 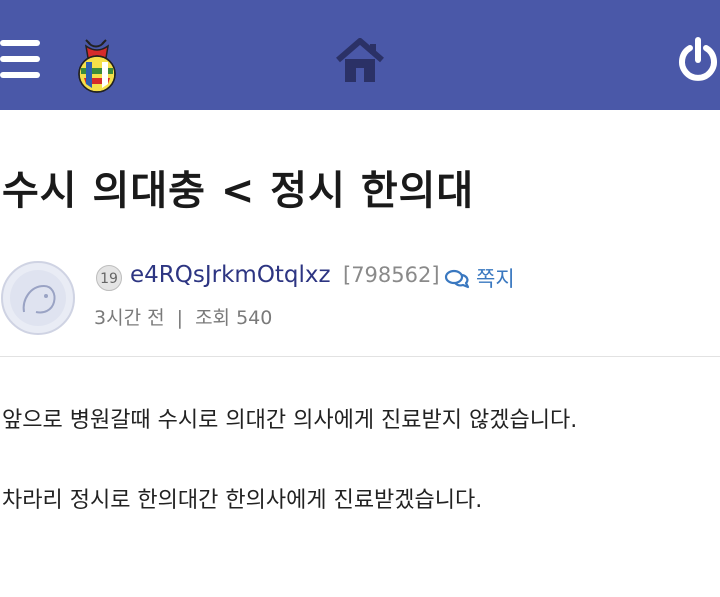 What do you see at coordinates (213, 318) in the screenshot?
I see `views-label: 조회` at bounding box center [213, 318].